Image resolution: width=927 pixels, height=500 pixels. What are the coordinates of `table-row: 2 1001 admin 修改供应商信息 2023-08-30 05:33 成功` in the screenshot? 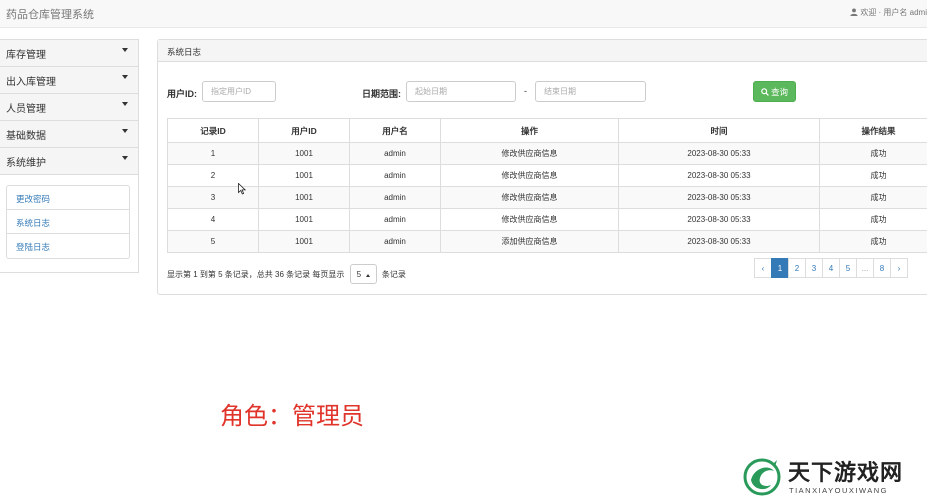 It's located at (547, 175).